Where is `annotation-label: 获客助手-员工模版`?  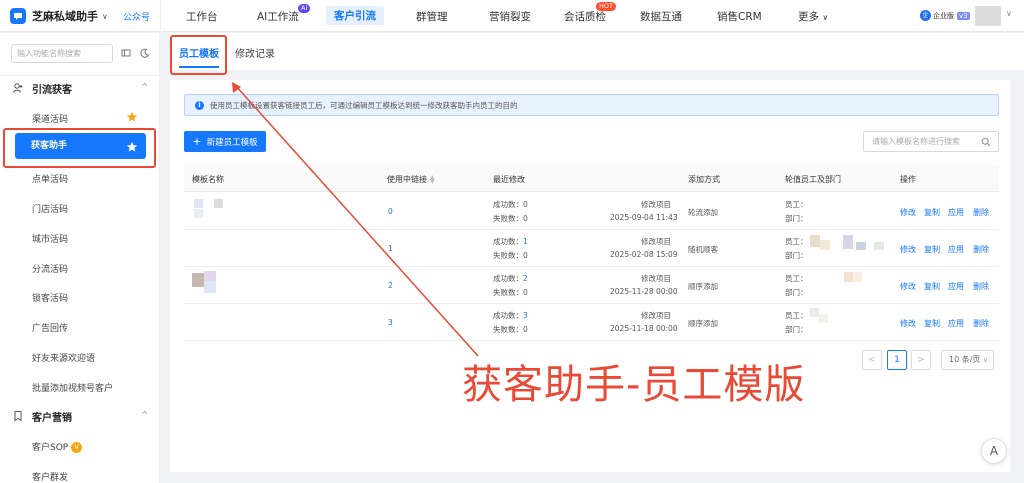
annotation-label: 获客助手-员工模版 is located at coordinates (634, 385).